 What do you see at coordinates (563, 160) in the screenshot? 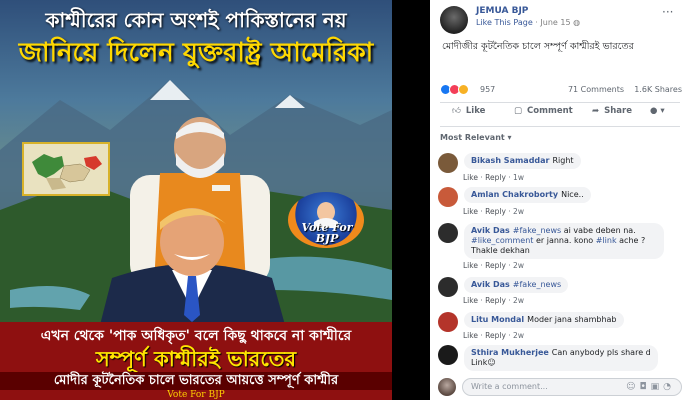
I see `comment-text: Right` at bounding box center [563, 160].